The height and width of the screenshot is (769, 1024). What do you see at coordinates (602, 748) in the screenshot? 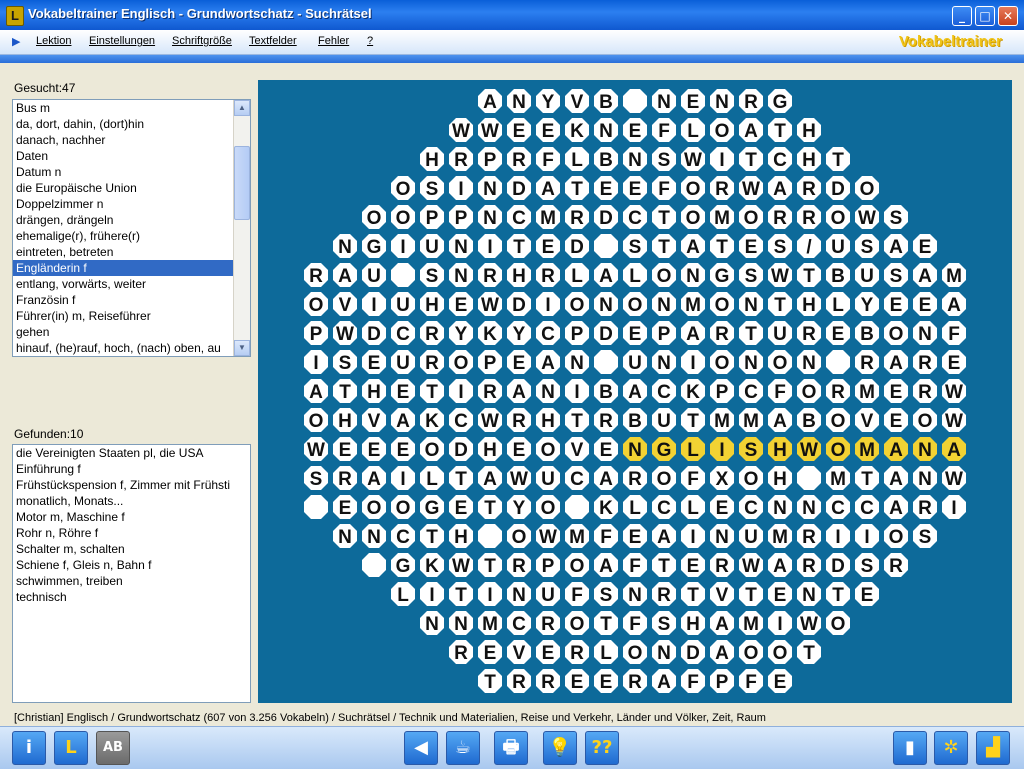
I see `help-button: ??` at bounding box center [602, 748].